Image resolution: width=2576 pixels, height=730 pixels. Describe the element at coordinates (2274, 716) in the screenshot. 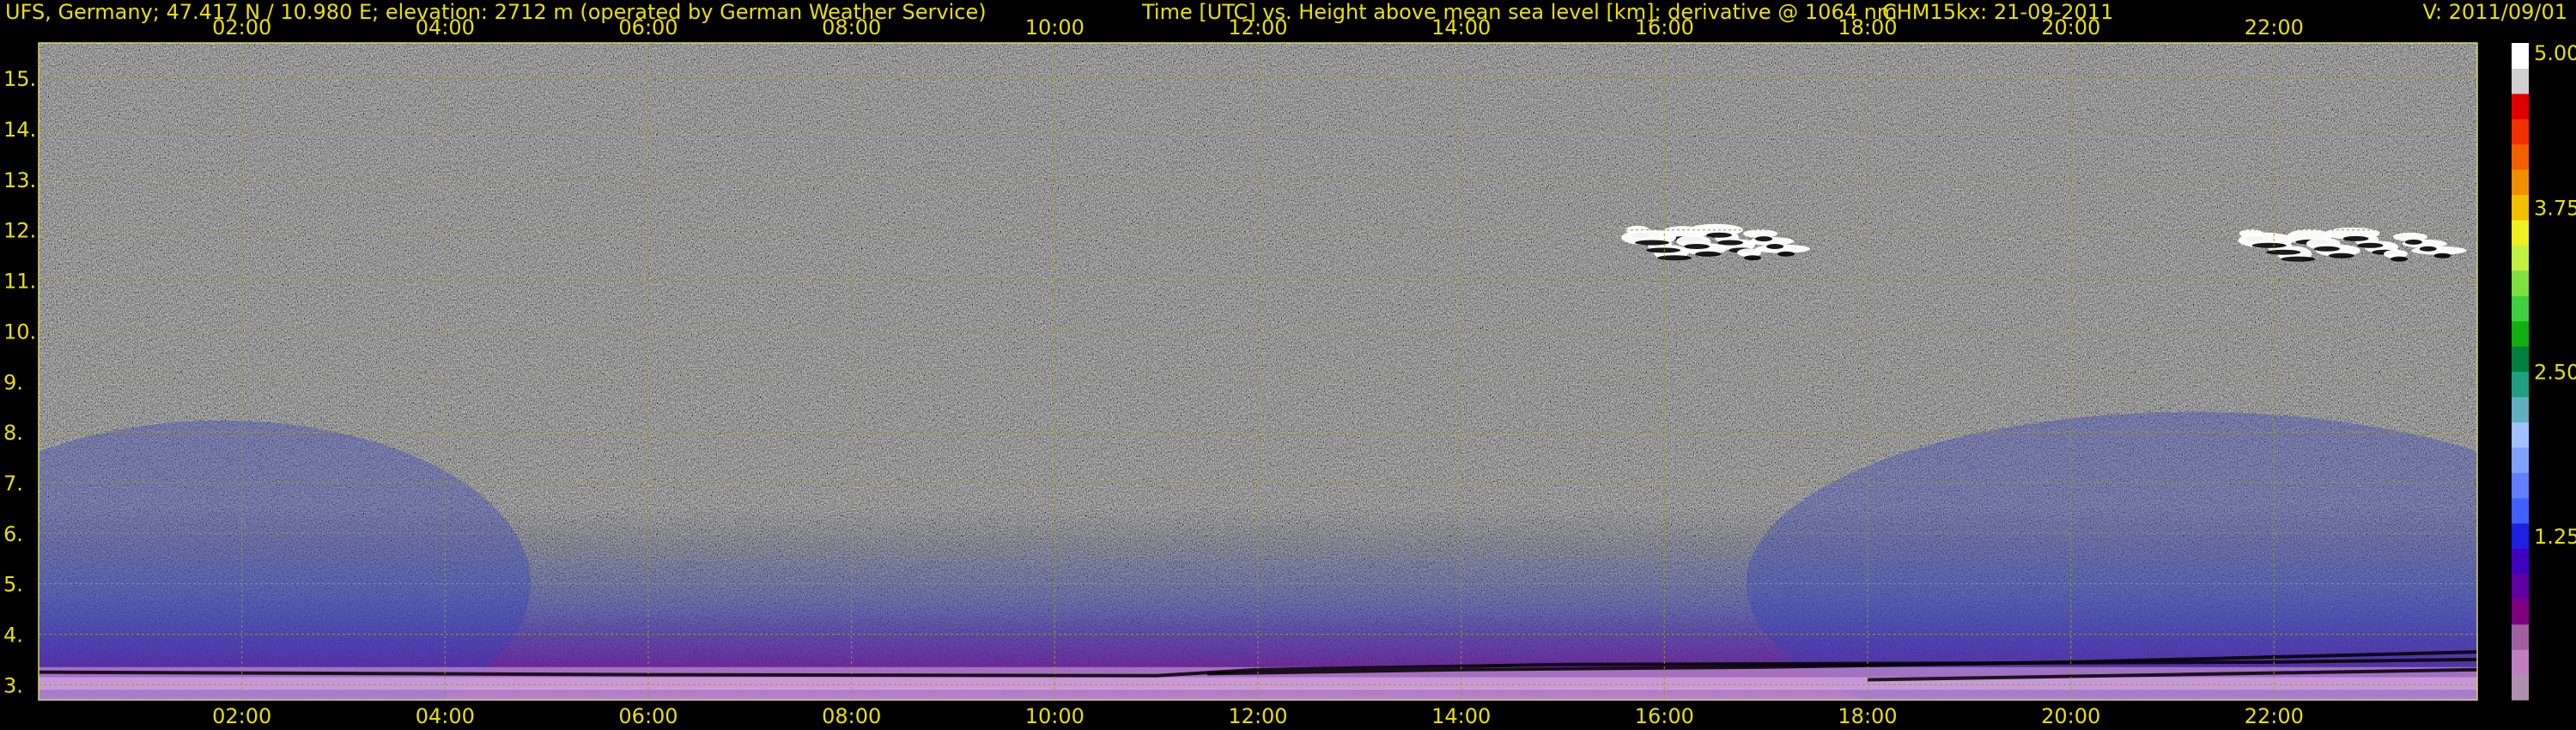

I see `x-tick-label-bottom: 22:00` at that location.